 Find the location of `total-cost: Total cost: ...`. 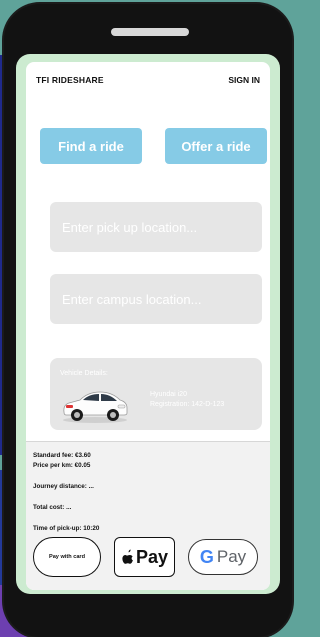

total-cost: Total cost: ... is located at coordinates (52, 507).